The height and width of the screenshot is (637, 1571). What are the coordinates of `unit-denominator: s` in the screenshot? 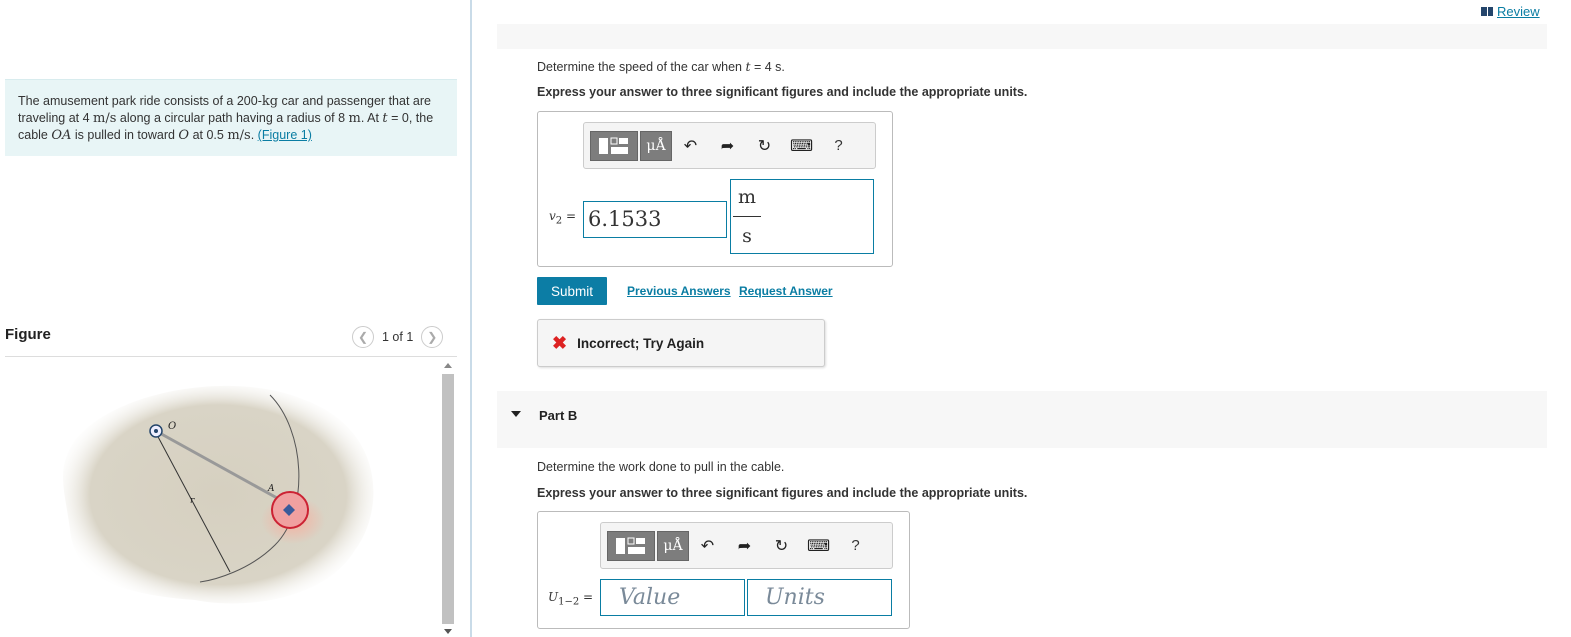 It's located at (747, 236).